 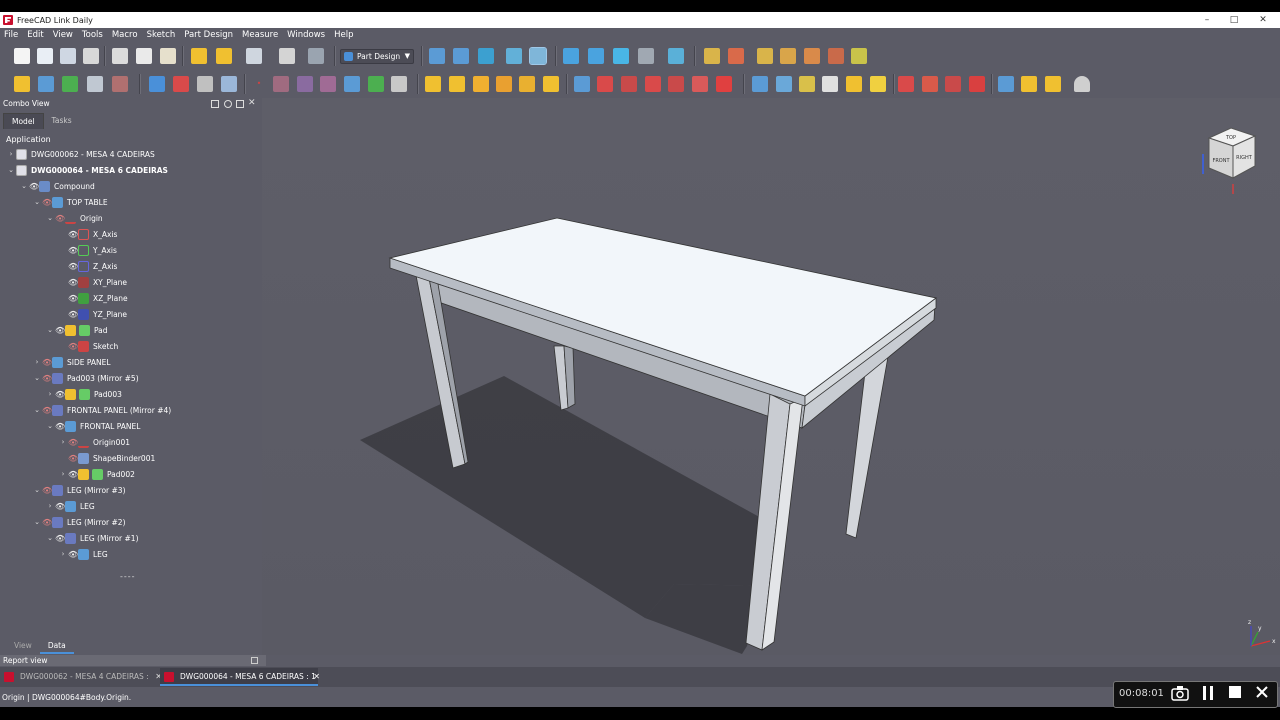 I want to click on thickness-icon, so click(x=953, y=84).